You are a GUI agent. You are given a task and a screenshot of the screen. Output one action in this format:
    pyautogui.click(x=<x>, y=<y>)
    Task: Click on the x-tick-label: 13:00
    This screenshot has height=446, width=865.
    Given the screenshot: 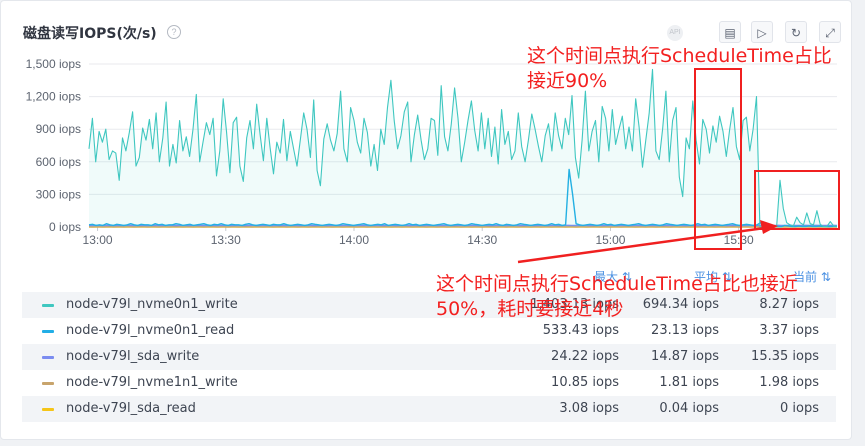 What is the action you would take?
    pyautogui.click(x=98, y=240)
    